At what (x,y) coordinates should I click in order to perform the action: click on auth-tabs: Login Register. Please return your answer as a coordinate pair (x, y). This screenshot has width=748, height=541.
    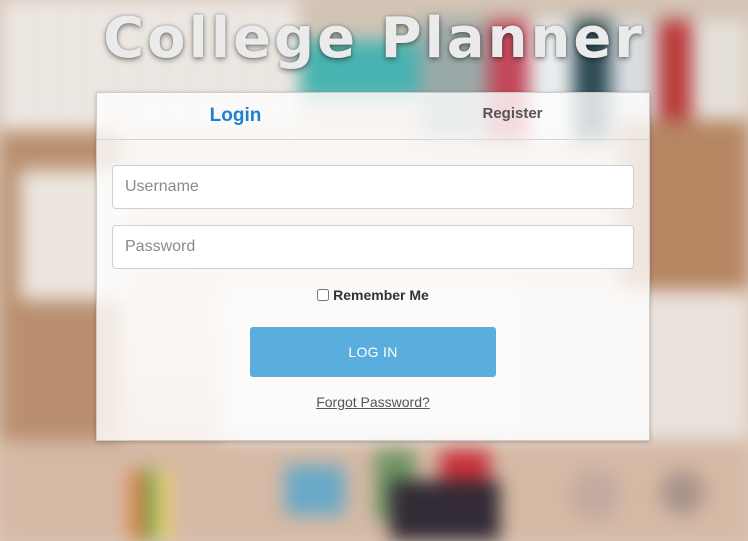
    Looking at the image, I should click on (373, 116).